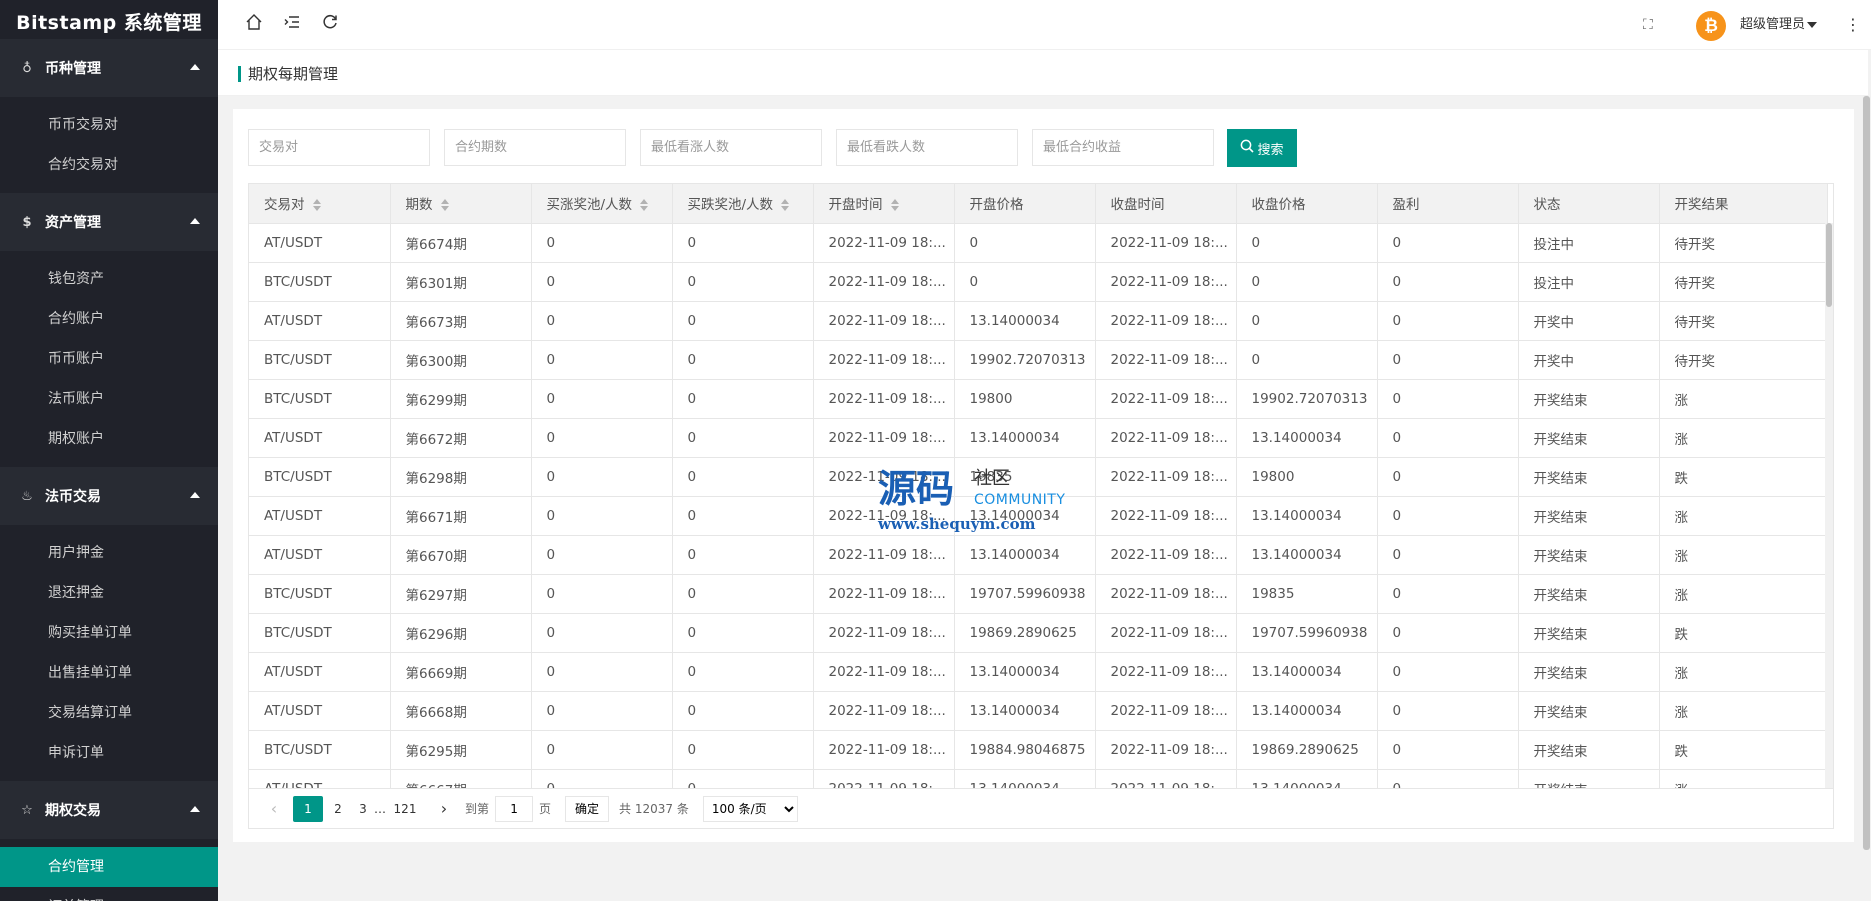 This screenshot has height=901, width=1871. I want to click on next-page-button: ›, so click(444, 809).